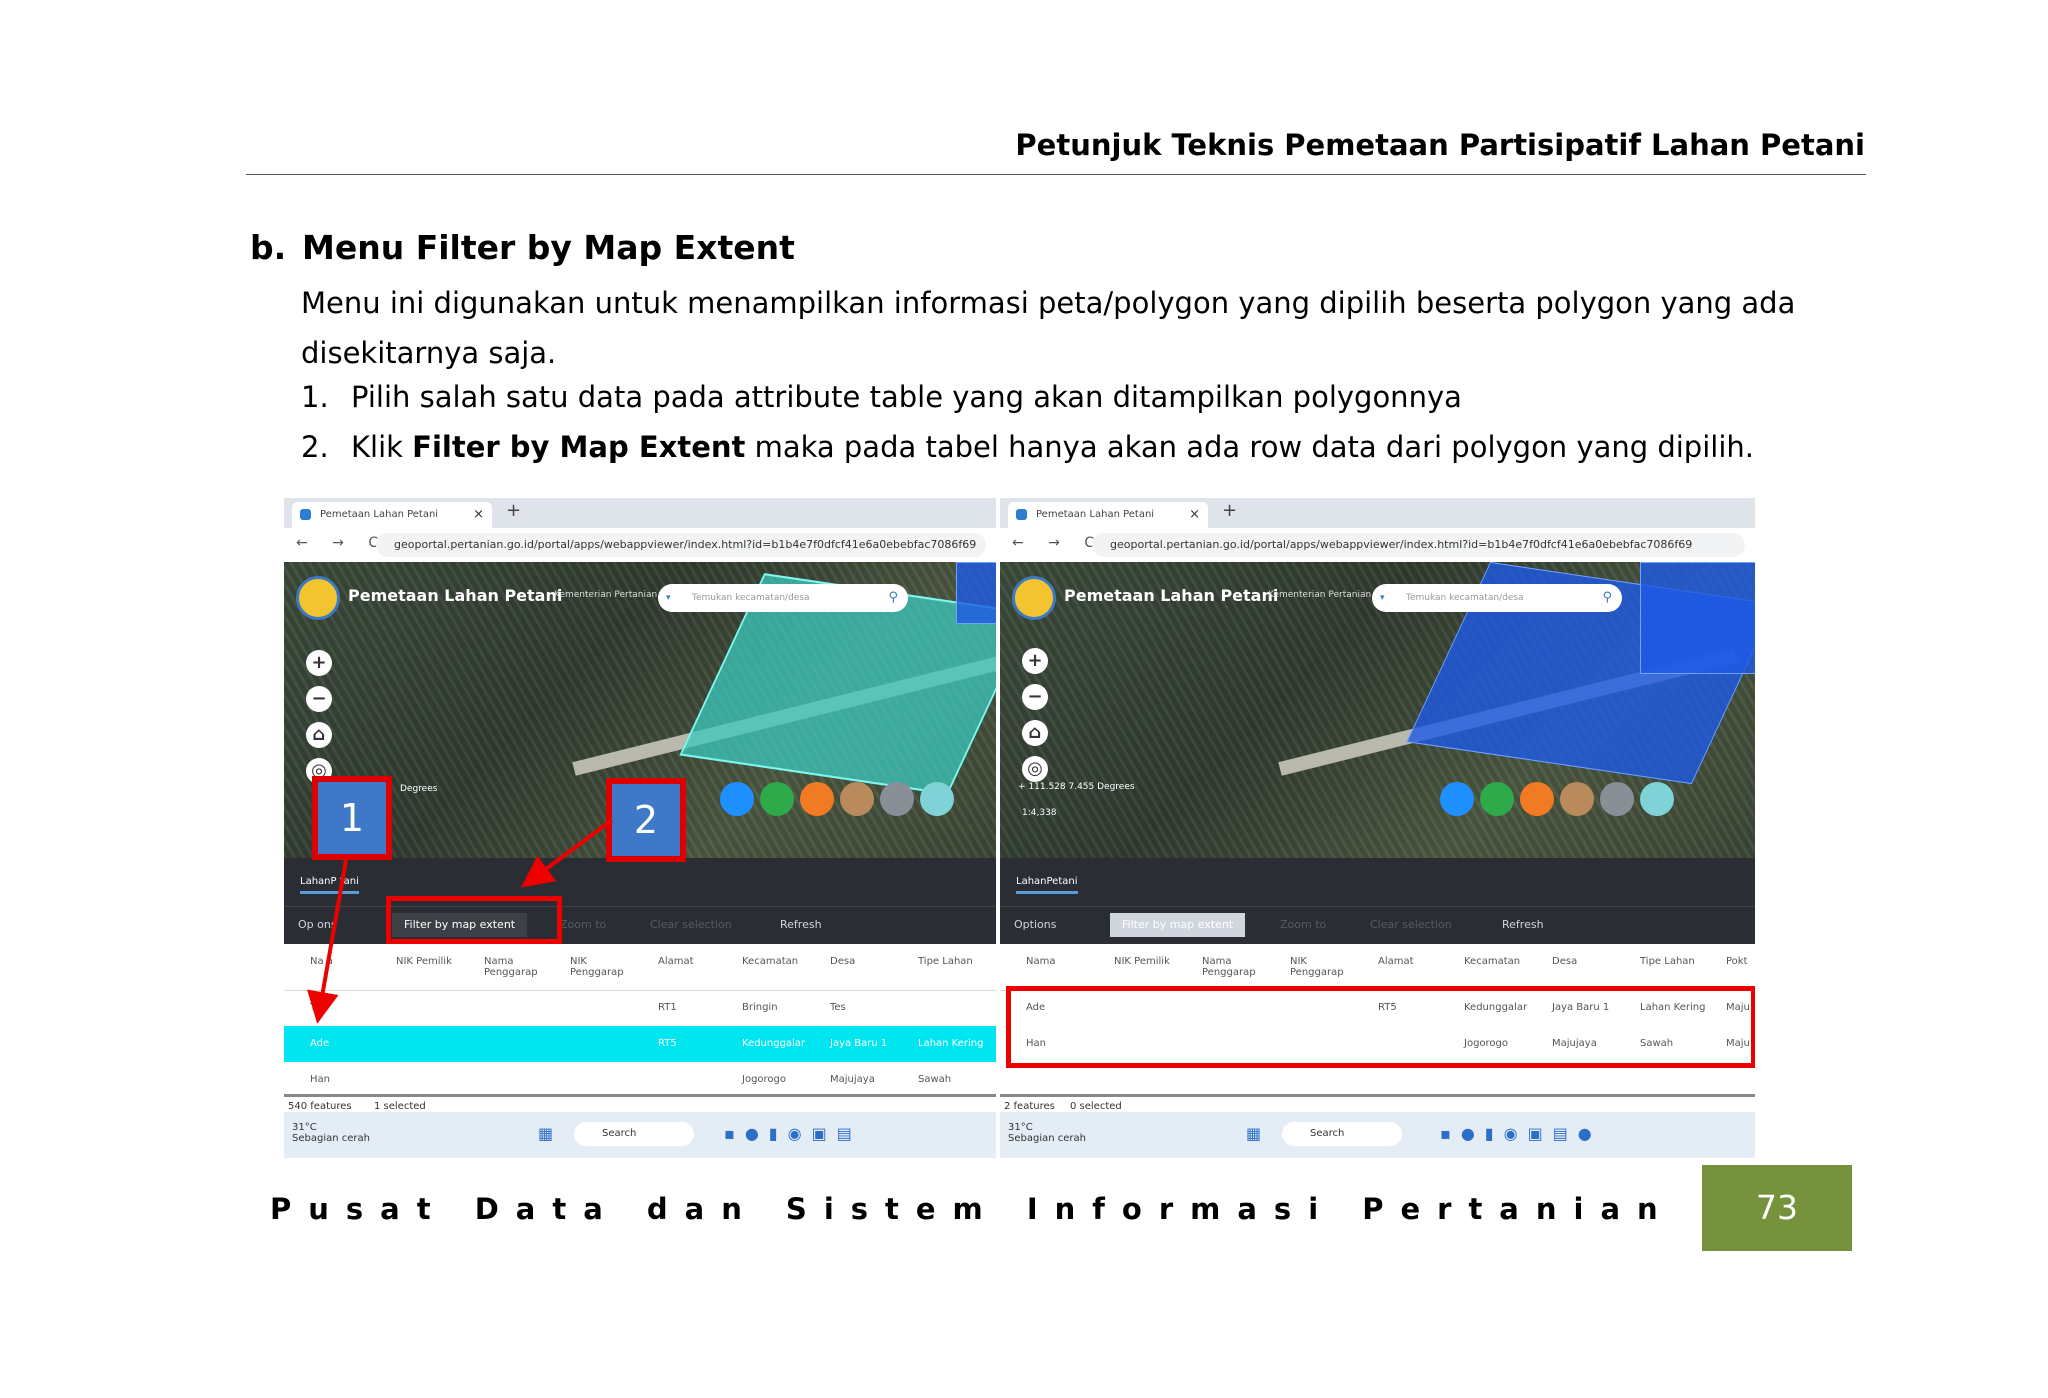 The image size is (2048, 1398). What do you see at coordinates (1034, 598) in the screenshot?
I see `ministry-logo-icon` at bounding box center [1034, 598].